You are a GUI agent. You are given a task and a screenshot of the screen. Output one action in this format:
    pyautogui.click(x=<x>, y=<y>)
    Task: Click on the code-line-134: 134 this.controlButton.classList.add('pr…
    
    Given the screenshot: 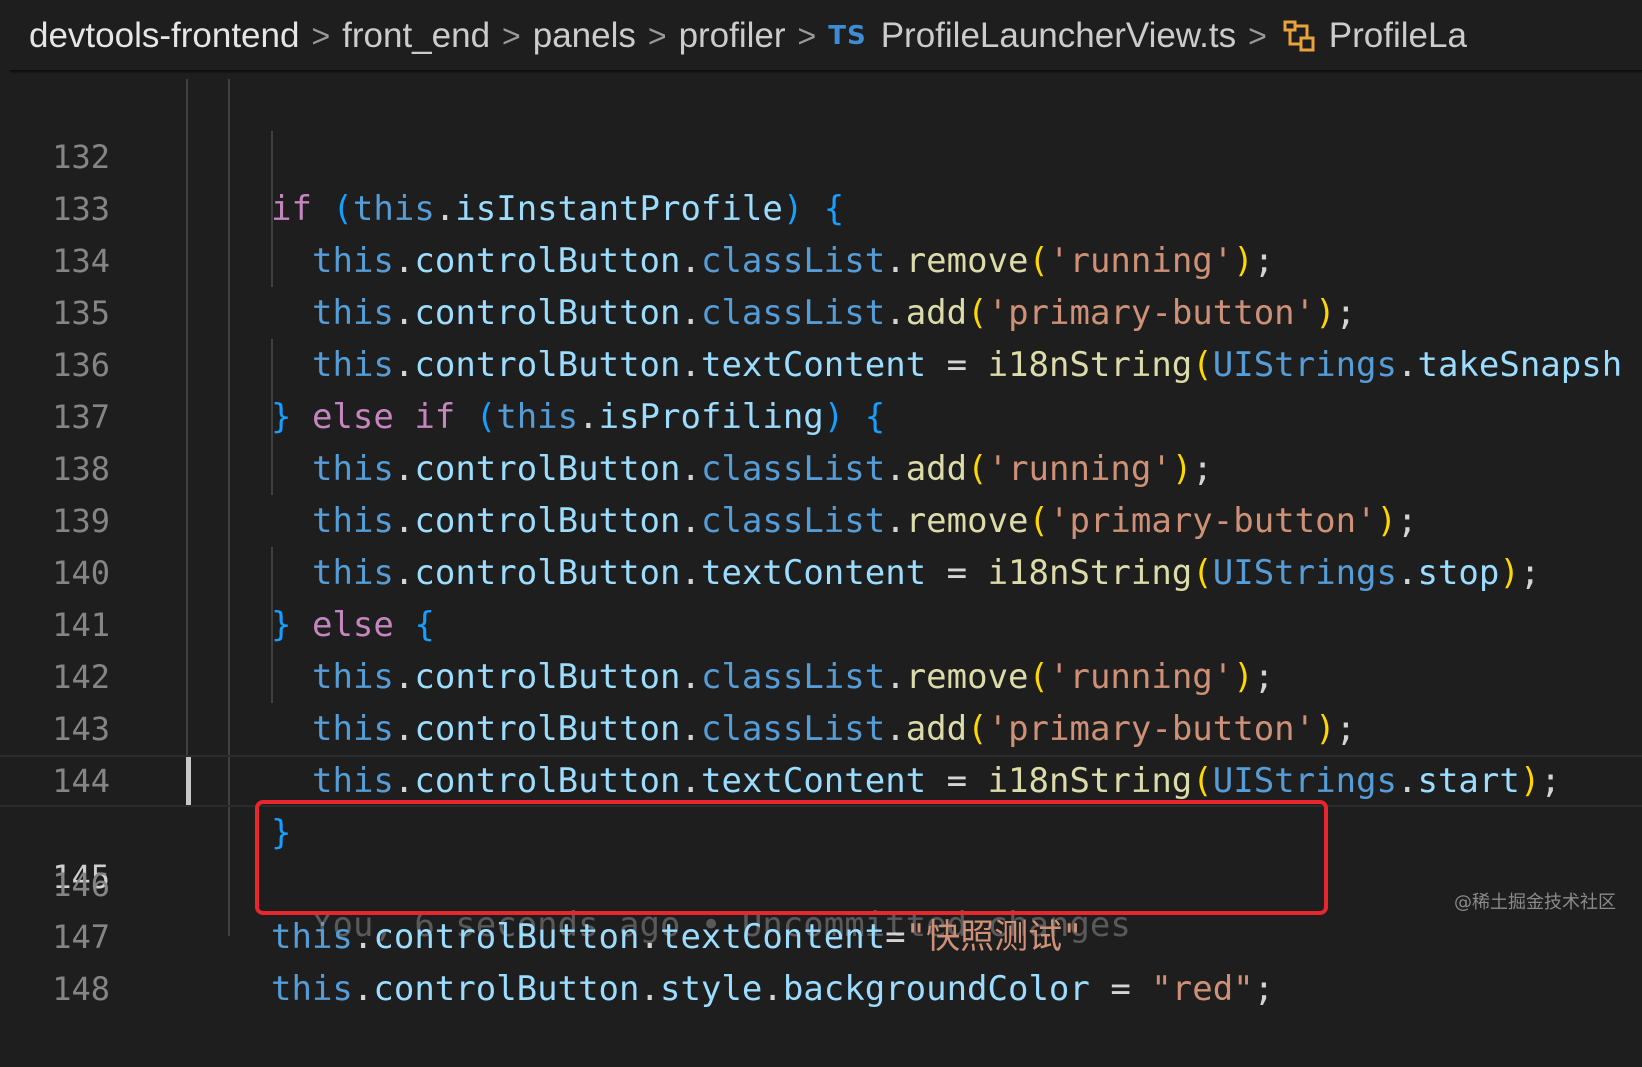 What is the action you would take?
    pyautogui.click(x=821, y=258)
    